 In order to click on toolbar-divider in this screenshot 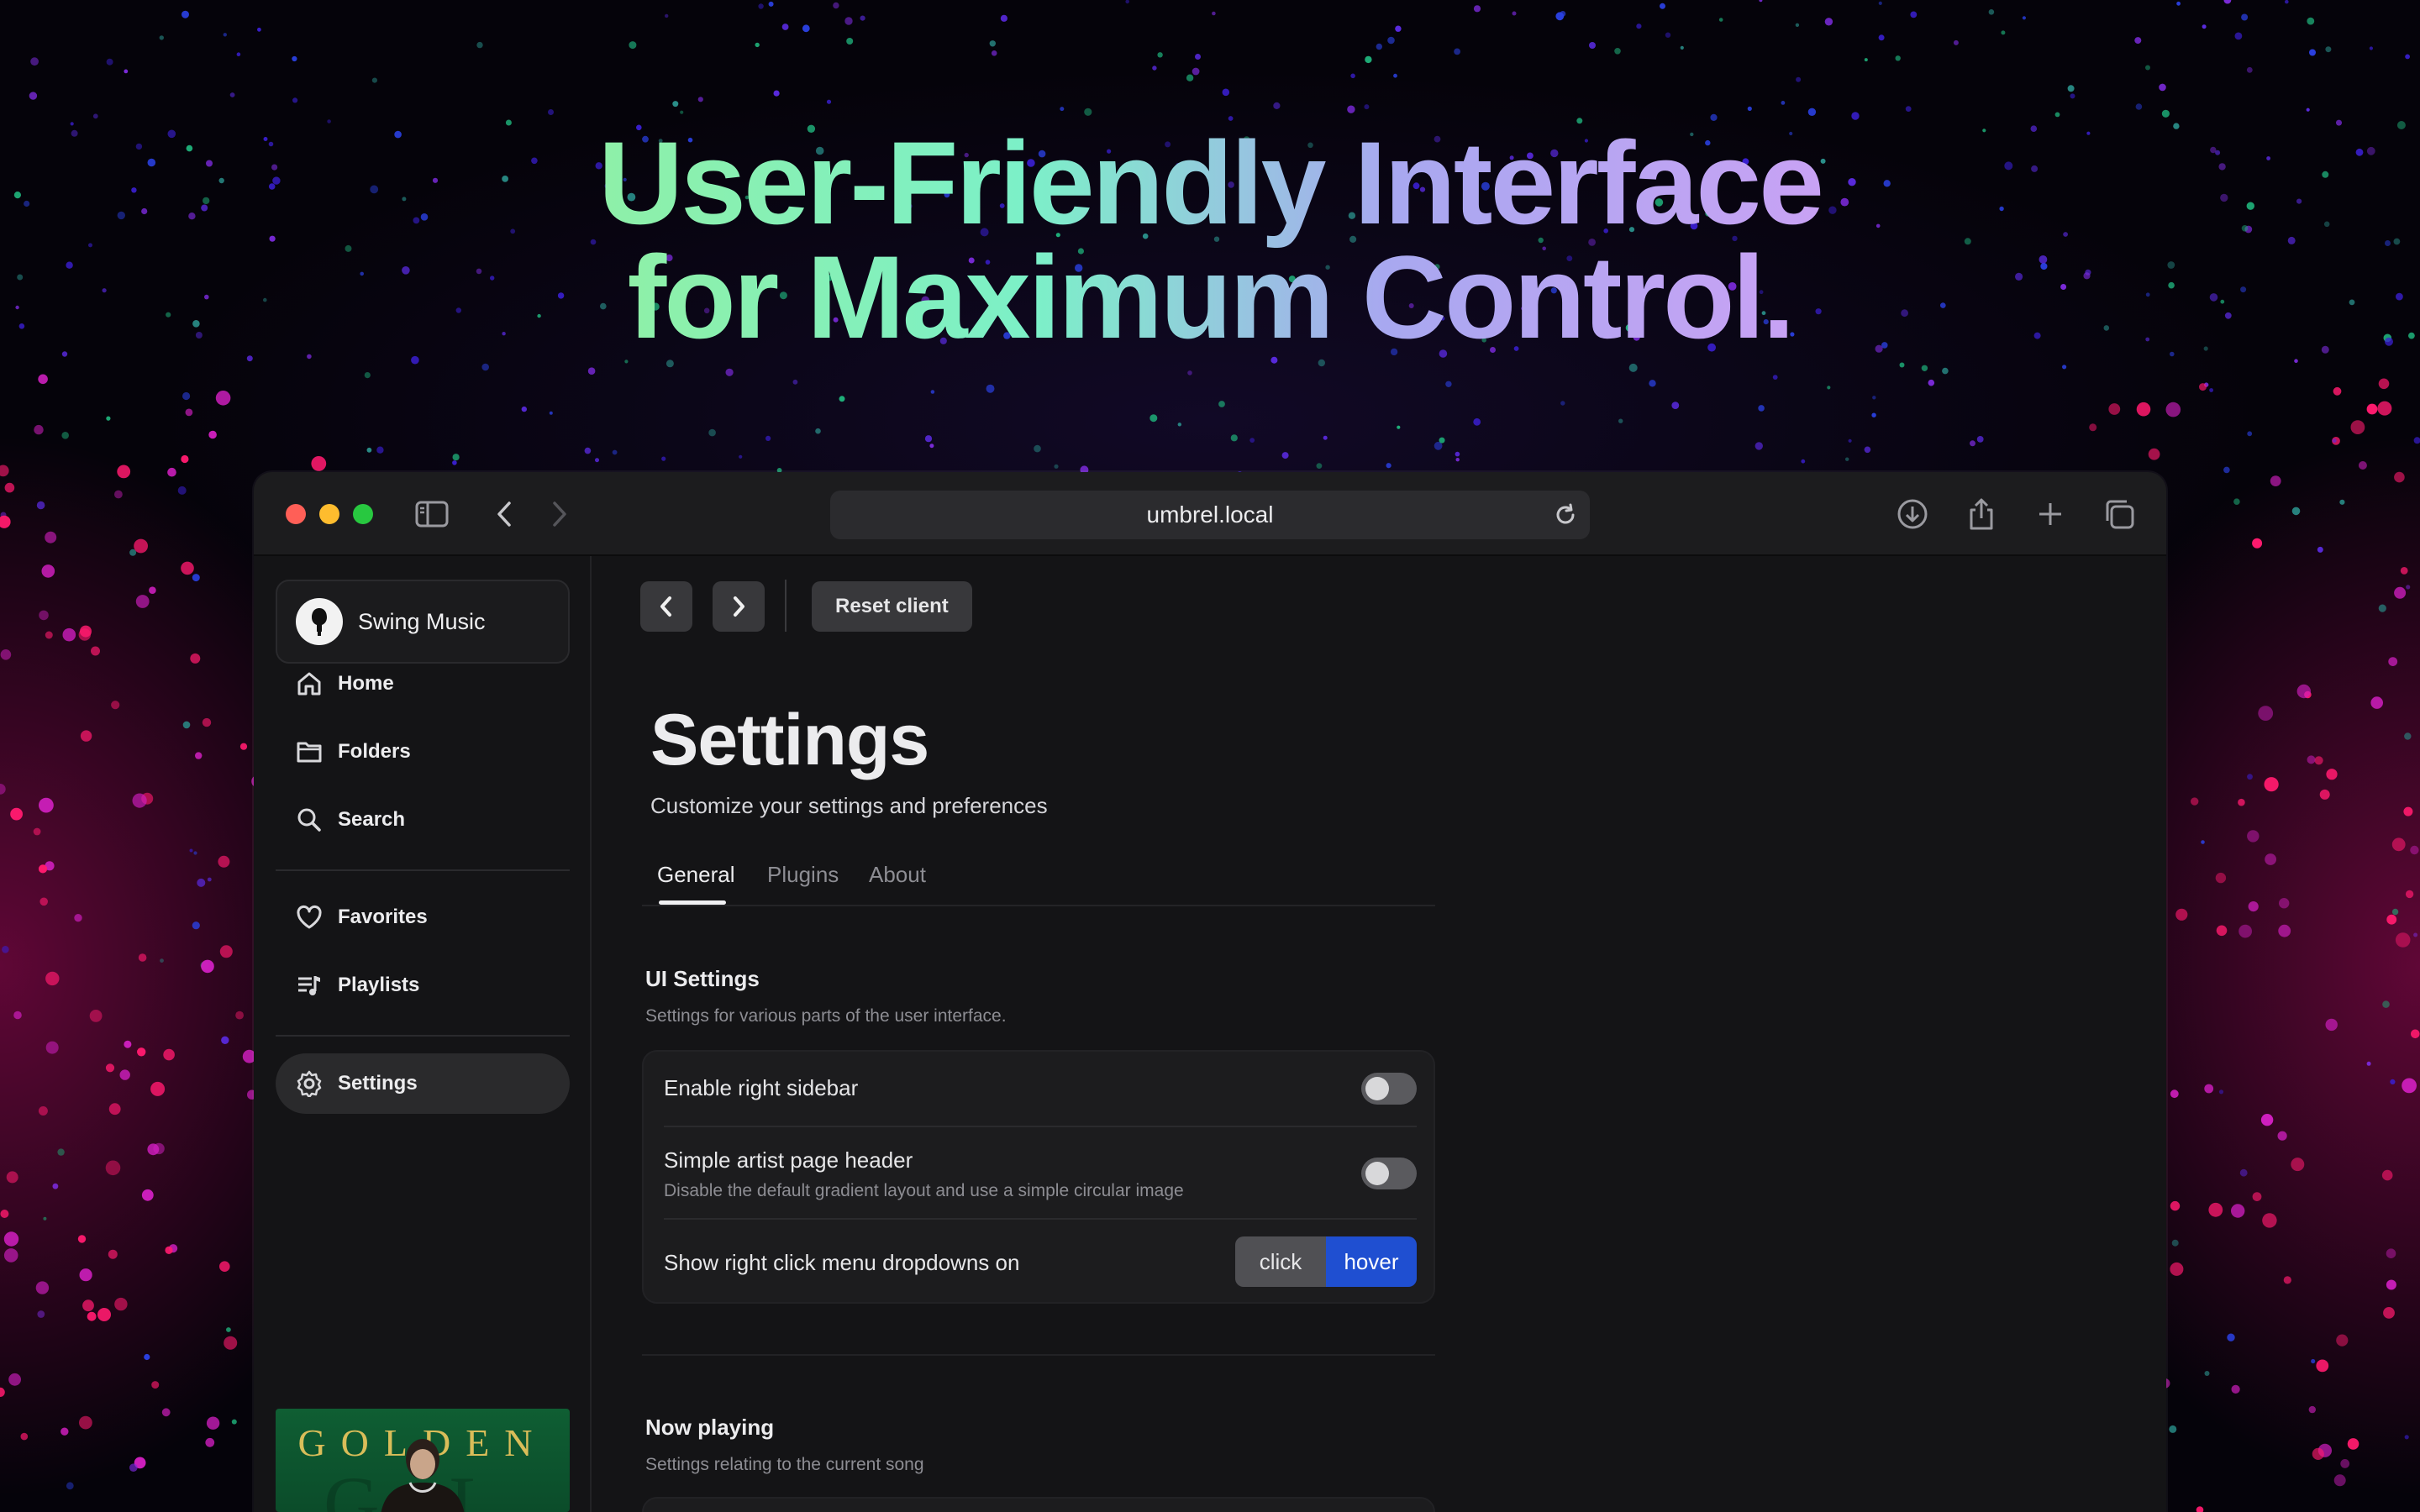, I will do `click(785, 606)`.